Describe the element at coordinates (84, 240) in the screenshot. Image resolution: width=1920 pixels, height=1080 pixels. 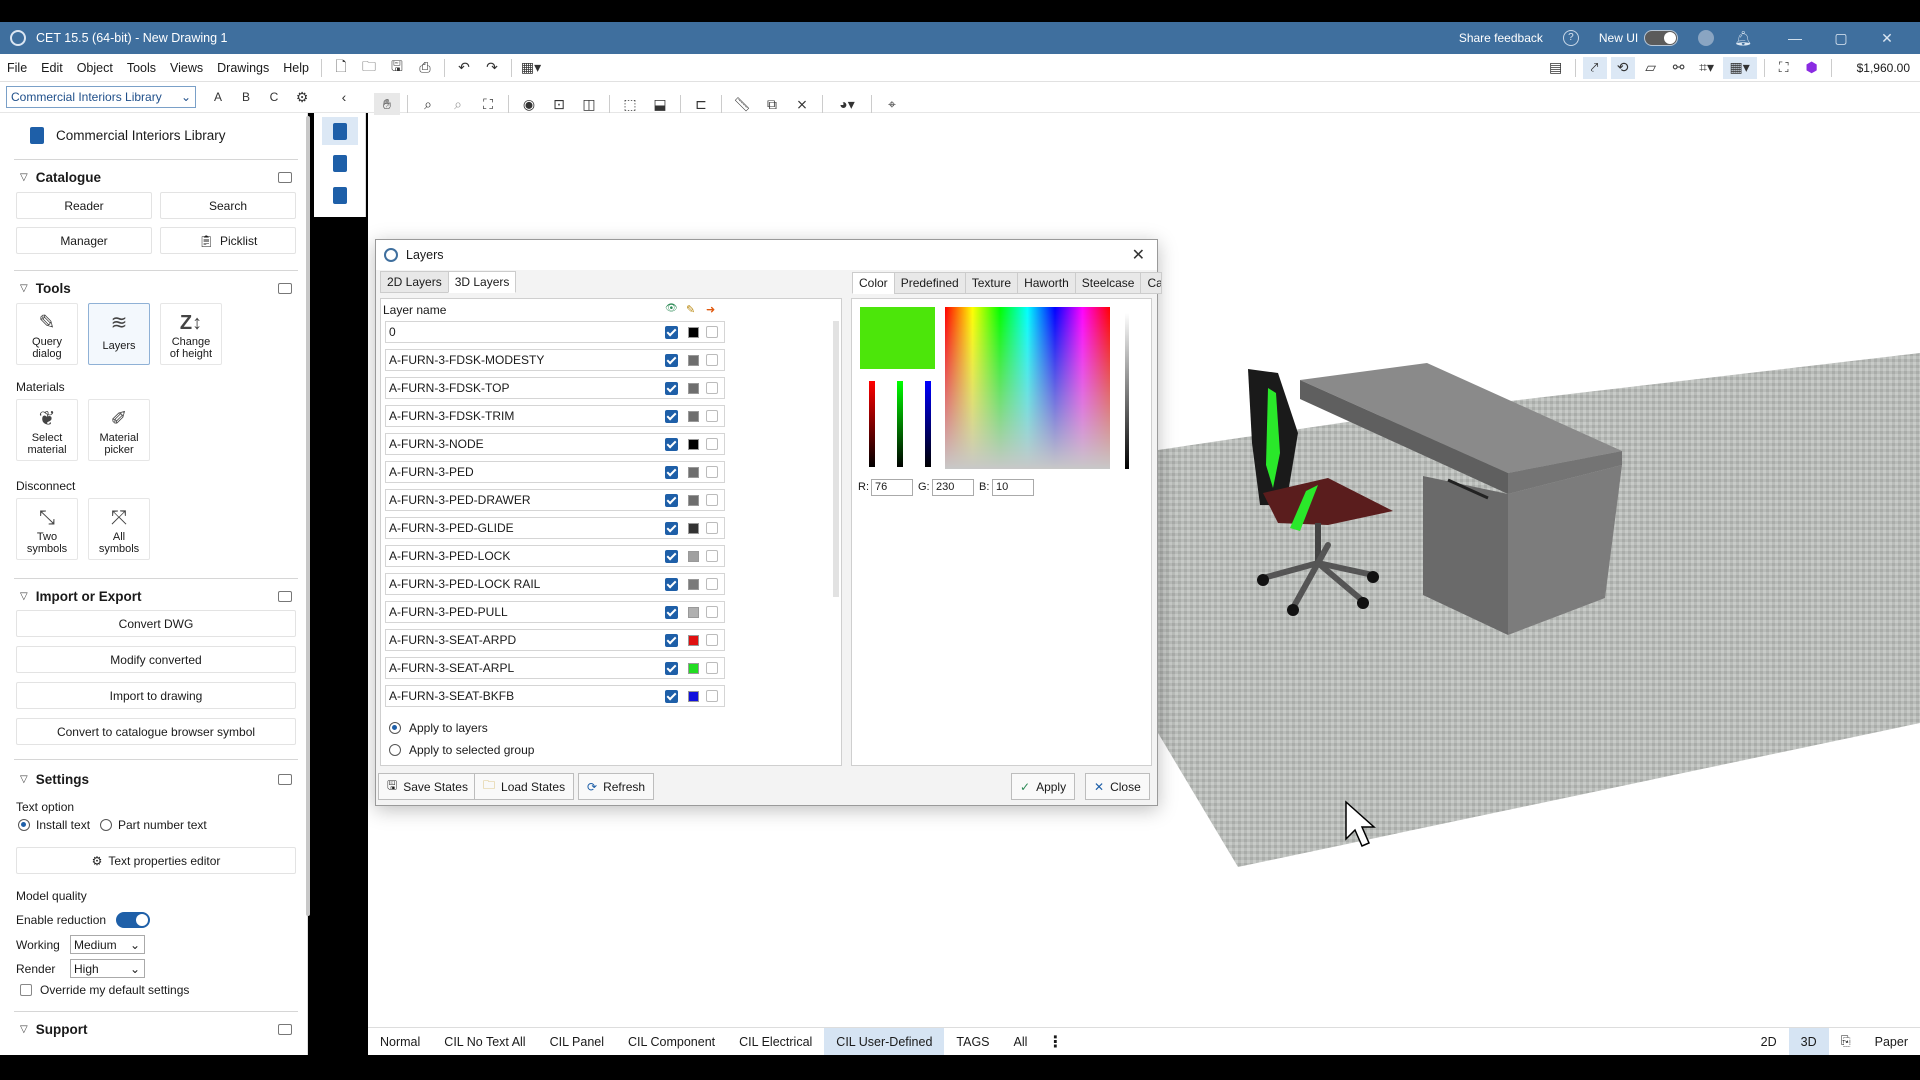
I see `manager-button: Manager` at that location.